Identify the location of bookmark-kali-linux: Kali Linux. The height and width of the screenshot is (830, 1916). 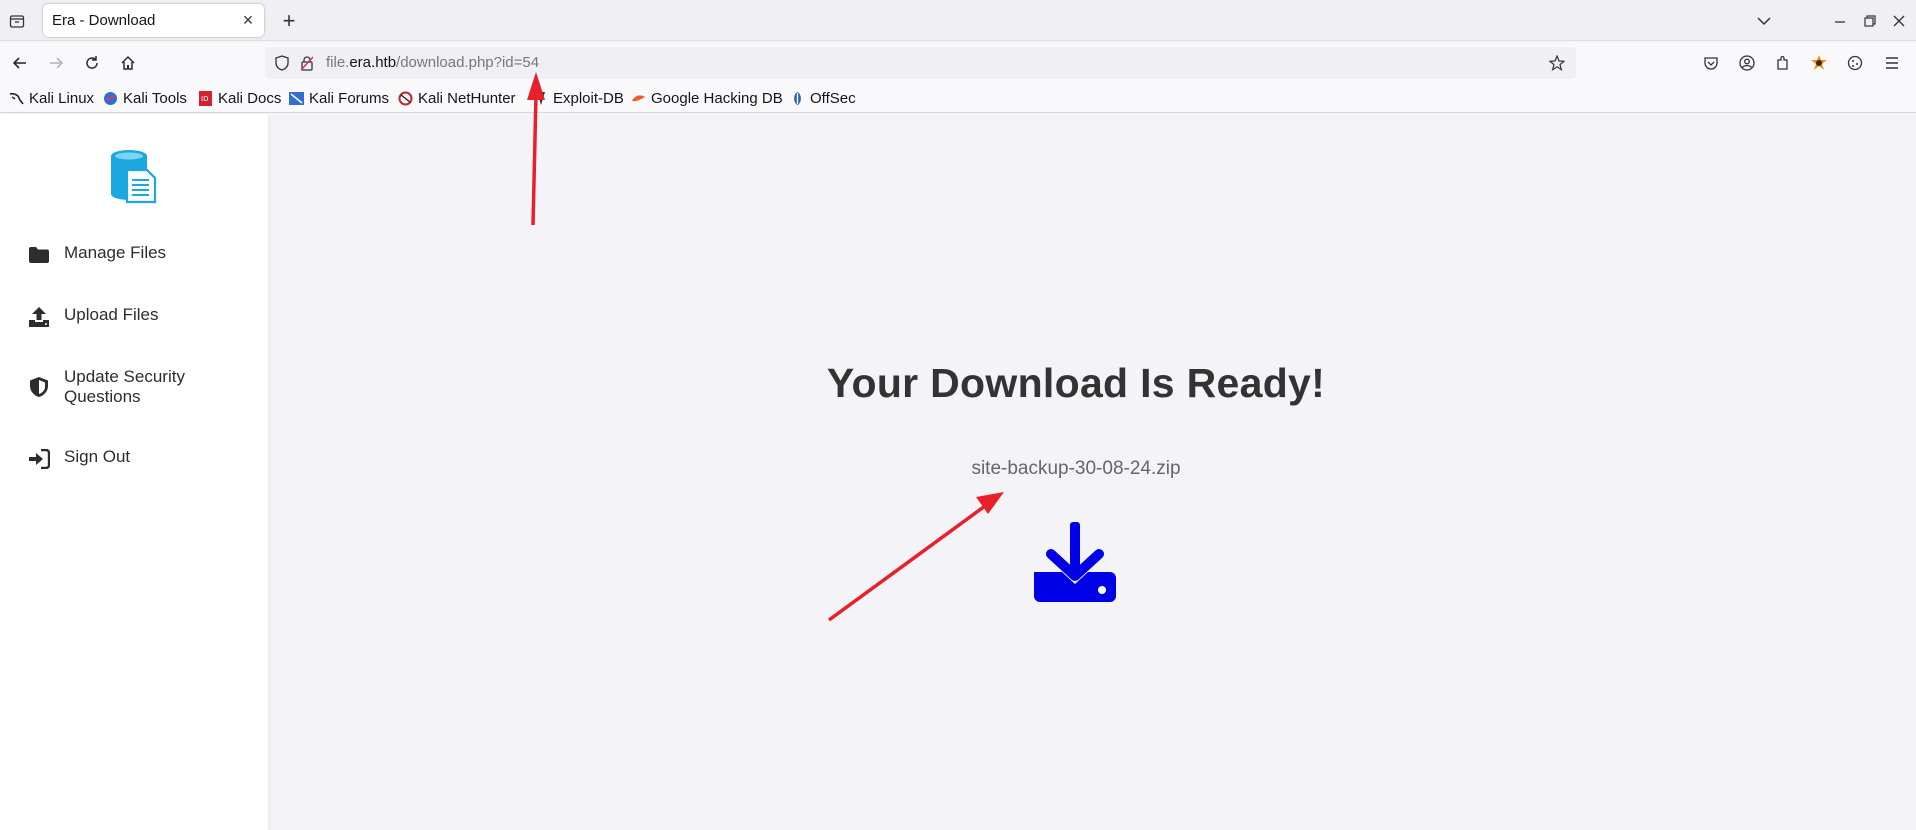
(51, 98).